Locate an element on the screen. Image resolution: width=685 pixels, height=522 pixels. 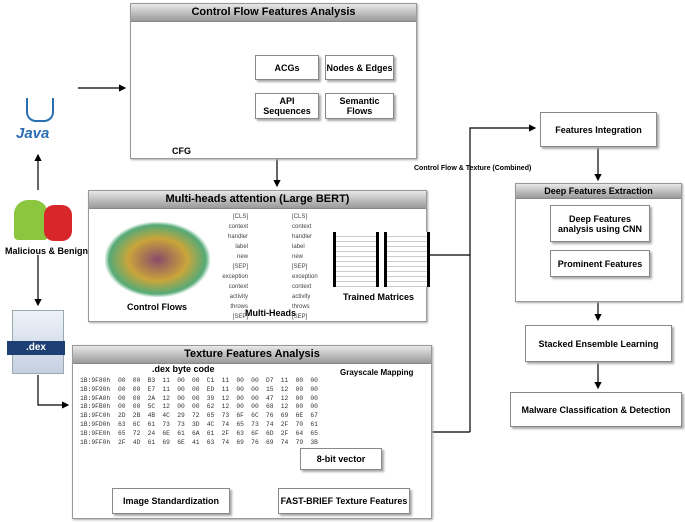
hex-address: 1B:9F90h is located at coordinates (95, 389).